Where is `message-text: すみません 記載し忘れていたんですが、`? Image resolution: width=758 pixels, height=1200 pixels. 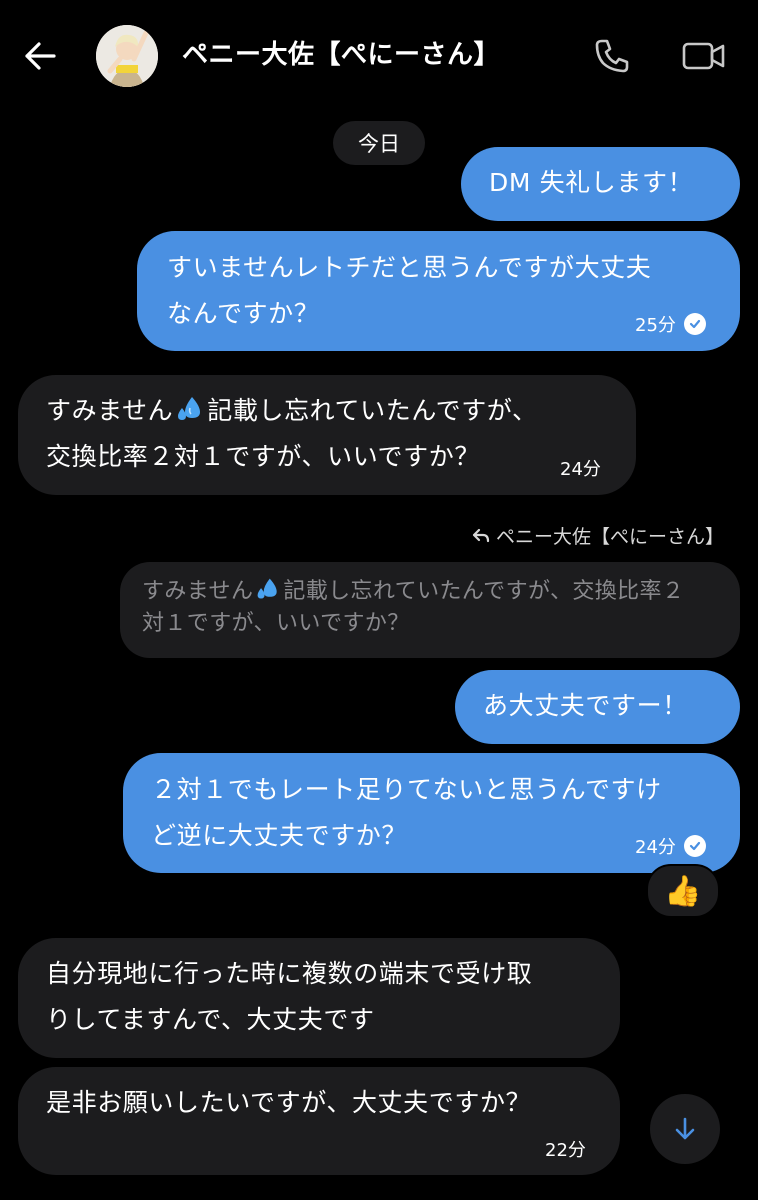
message-text: すみません 記載し忘れていたんですが、 is located at coordinates (327, 411).